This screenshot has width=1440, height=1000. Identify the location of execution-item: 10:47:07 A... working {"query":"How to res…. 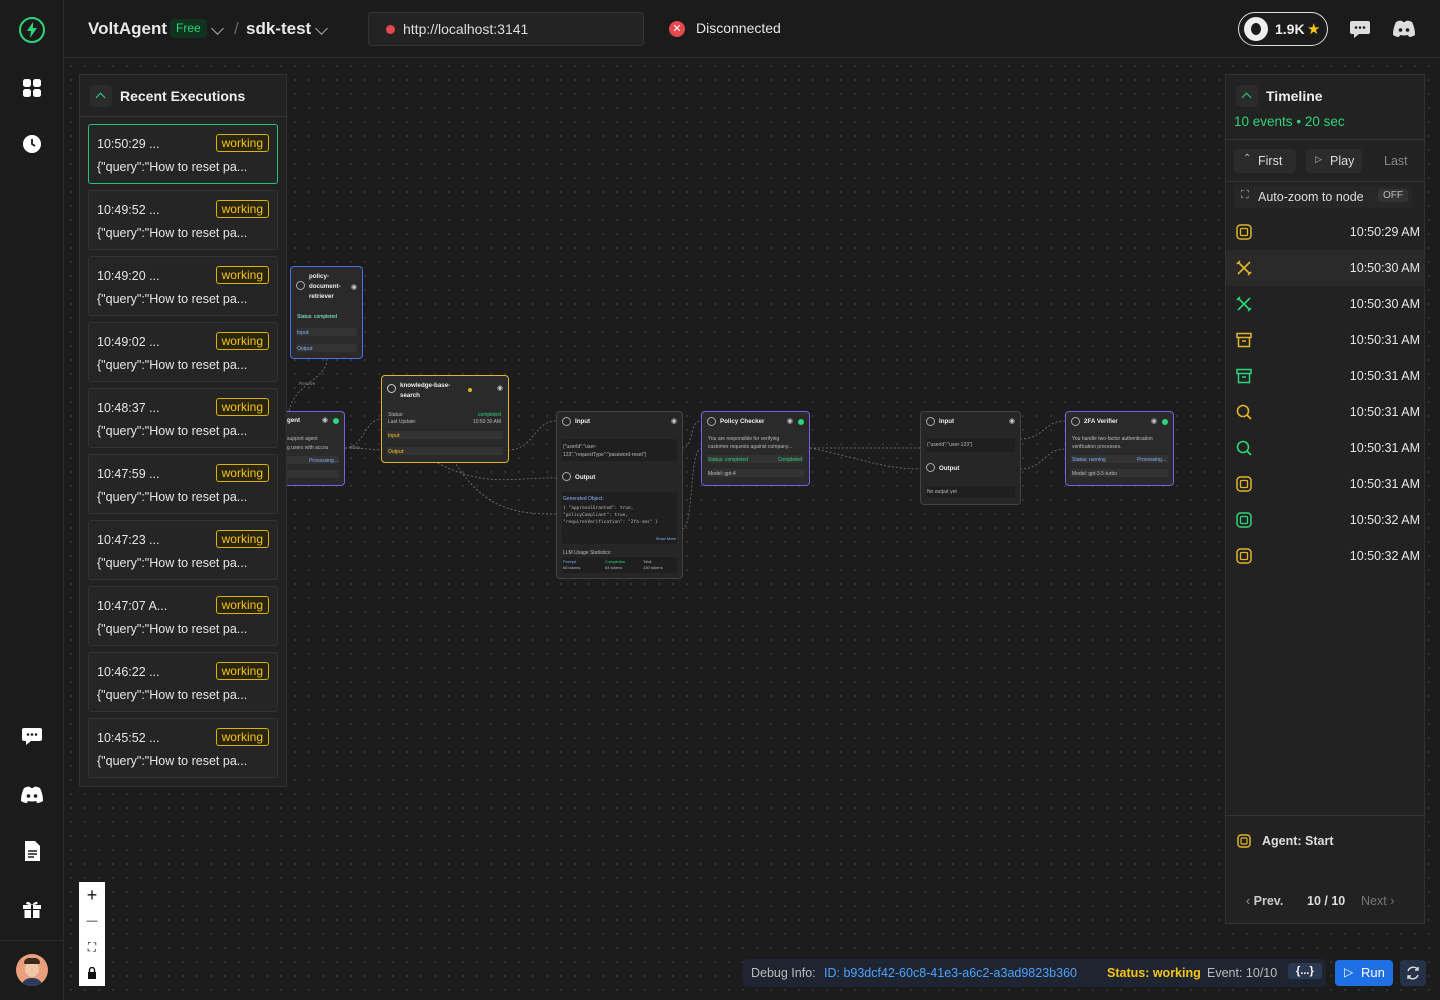
(183, 616).